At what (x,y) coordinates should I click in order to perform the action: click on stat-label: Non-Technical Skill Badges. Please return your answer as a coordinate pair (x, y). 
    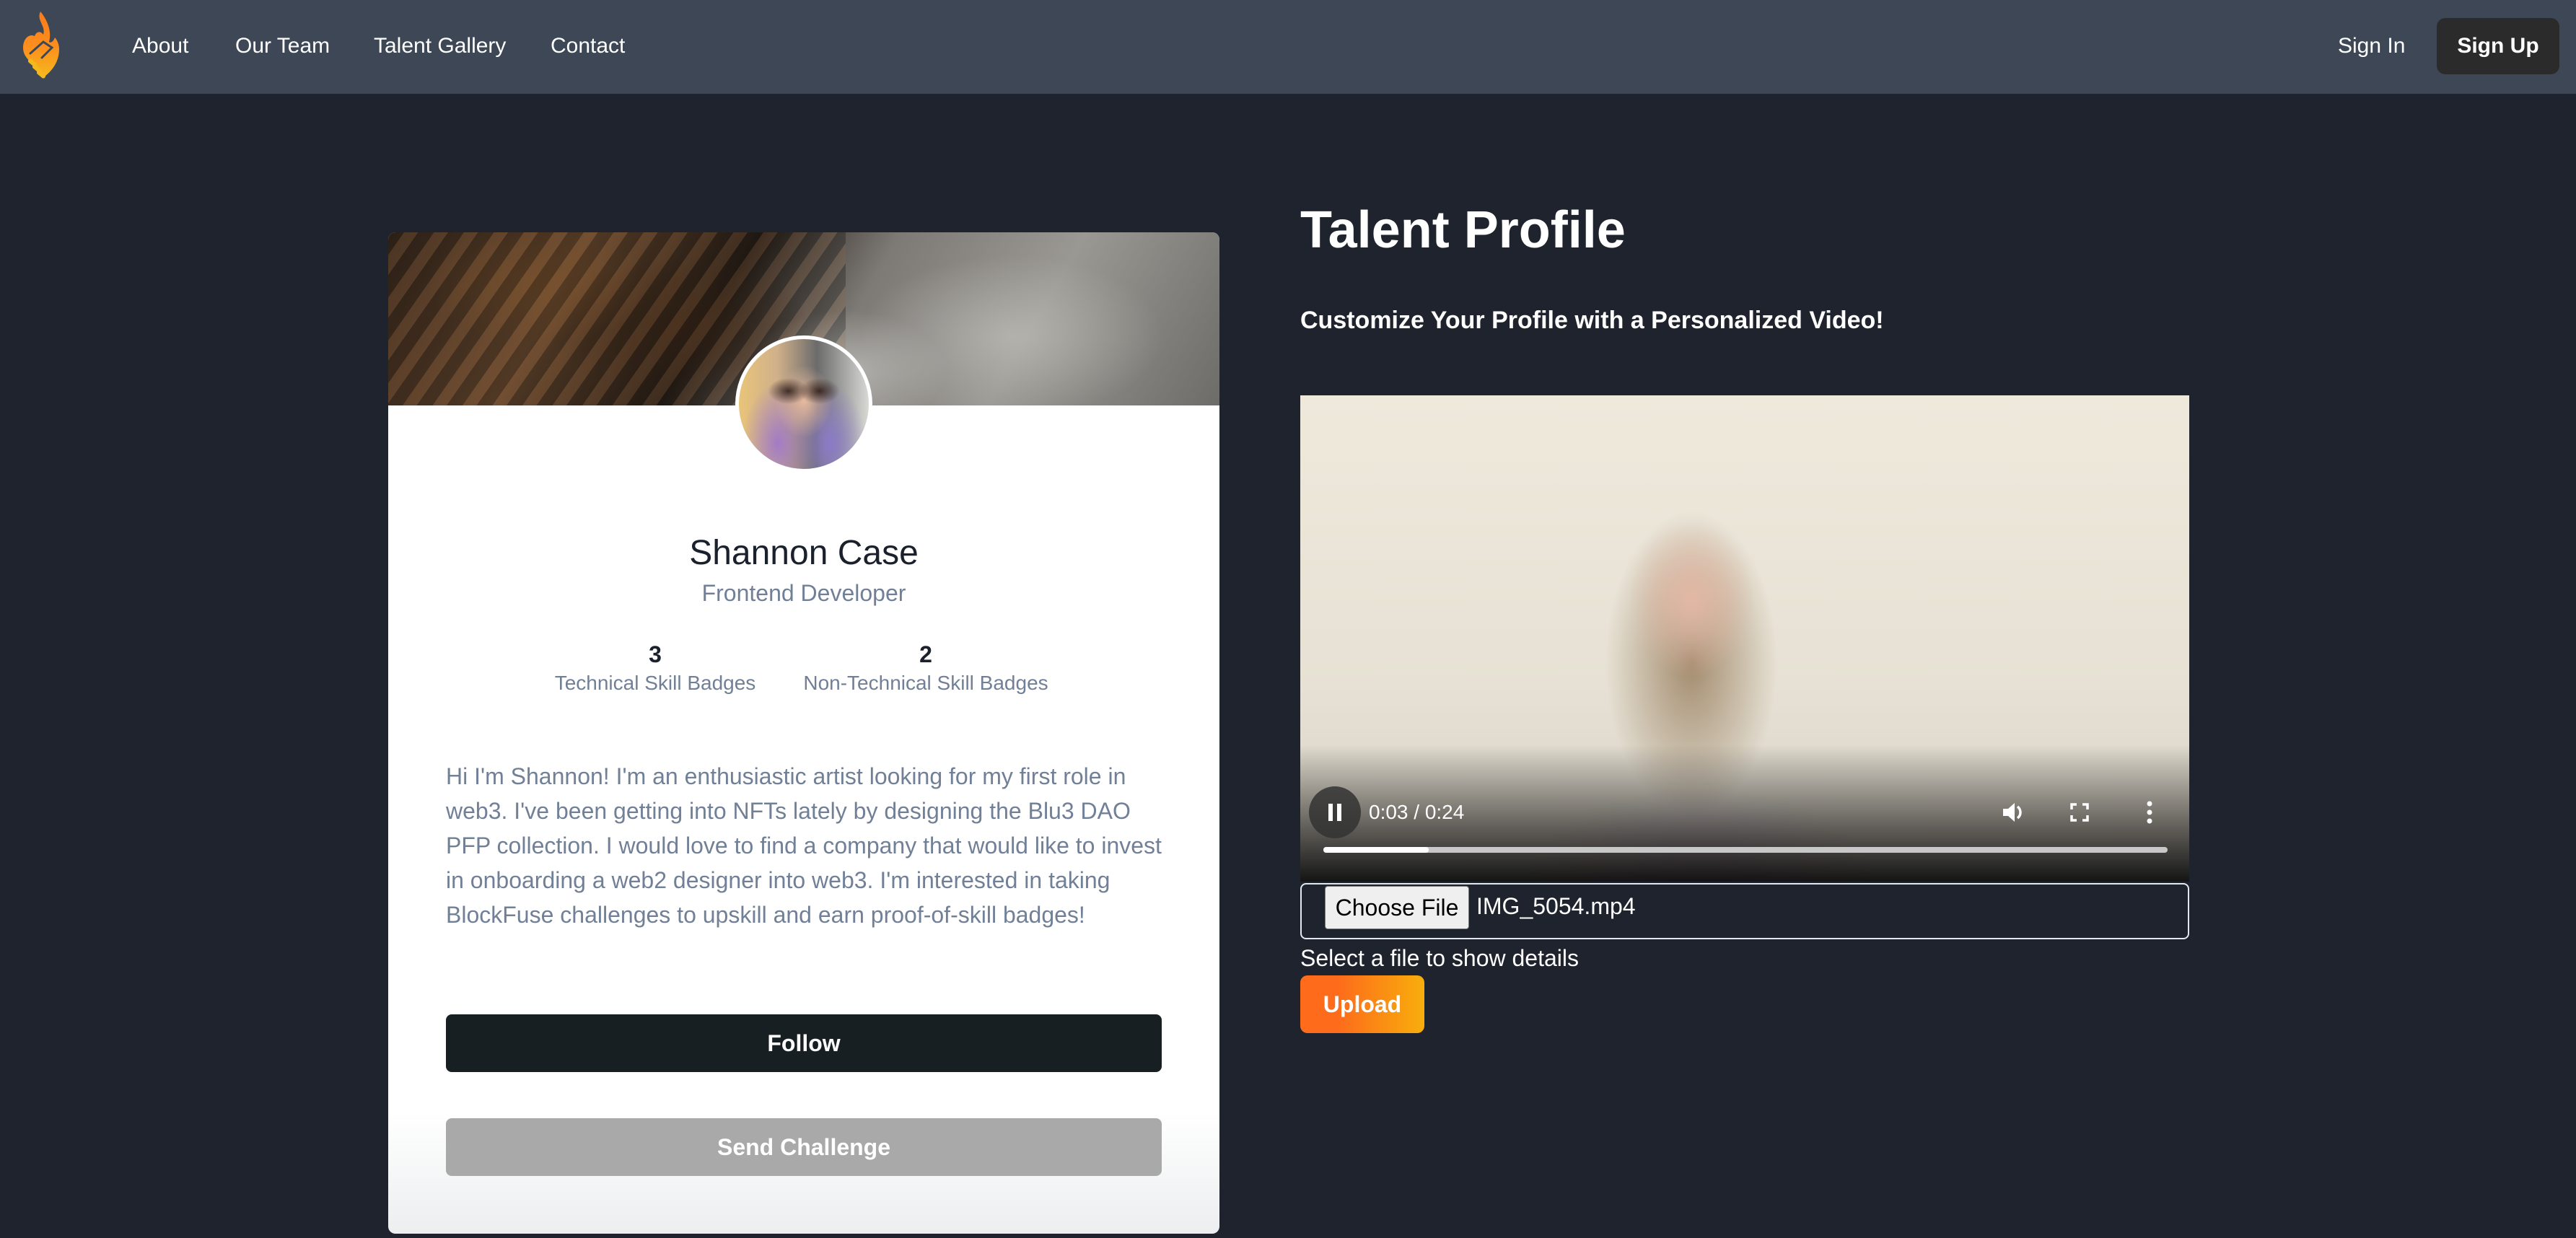
    Looking at the image, I should click on (925, 683).